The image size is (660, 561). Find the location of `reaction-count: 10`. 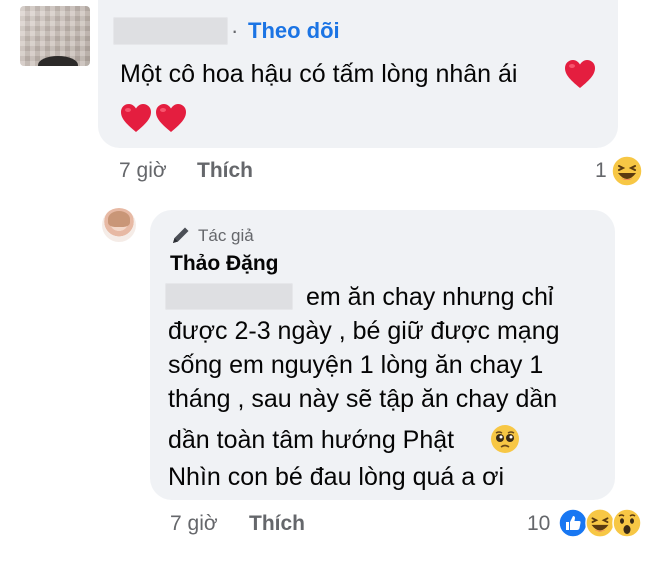

reaction-count: 10 is located at coordinates (538, 524).